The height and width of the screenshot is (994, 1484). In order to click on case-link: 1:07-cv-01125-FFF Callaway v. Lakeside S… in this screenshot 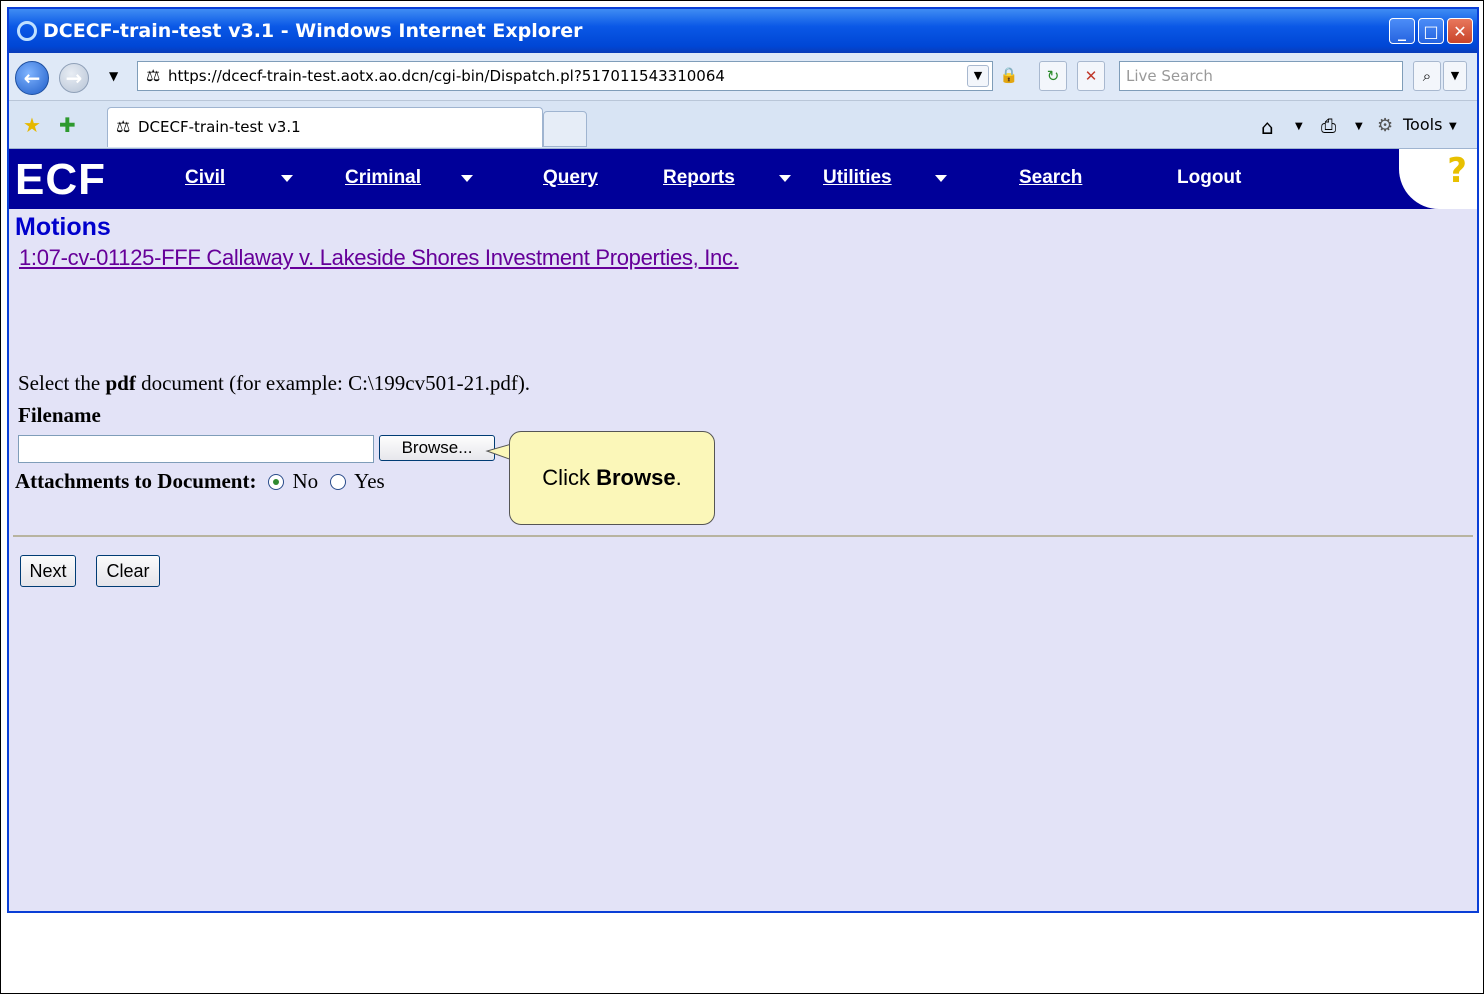, I will do `click(379, 258)`.